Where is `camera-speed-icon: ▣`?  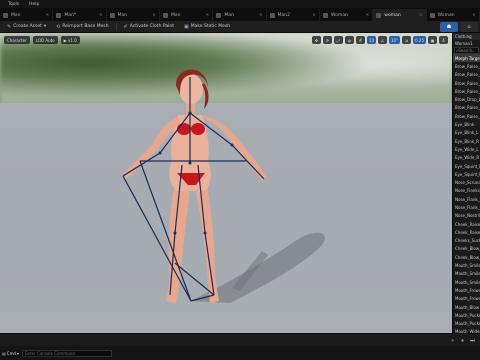
camera-speed-icon: ▣ is located at coordinates (432, 40).